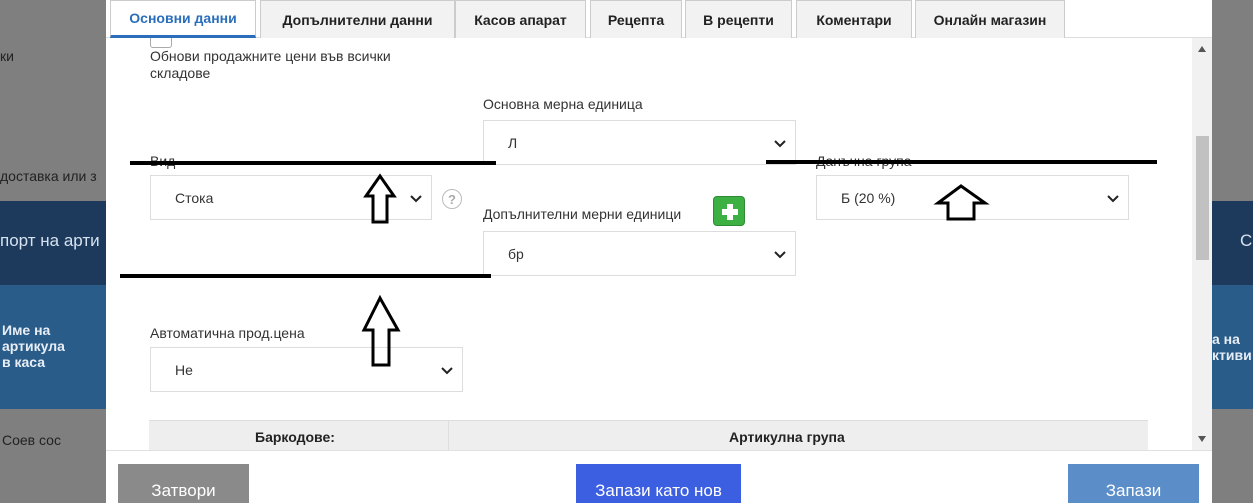 The image size is (1253, 503). What do you see at coordinates (868, 197) in the screenshot?
I see `tax-group-value: Б (20 %)` at bounding box center [868, 197].